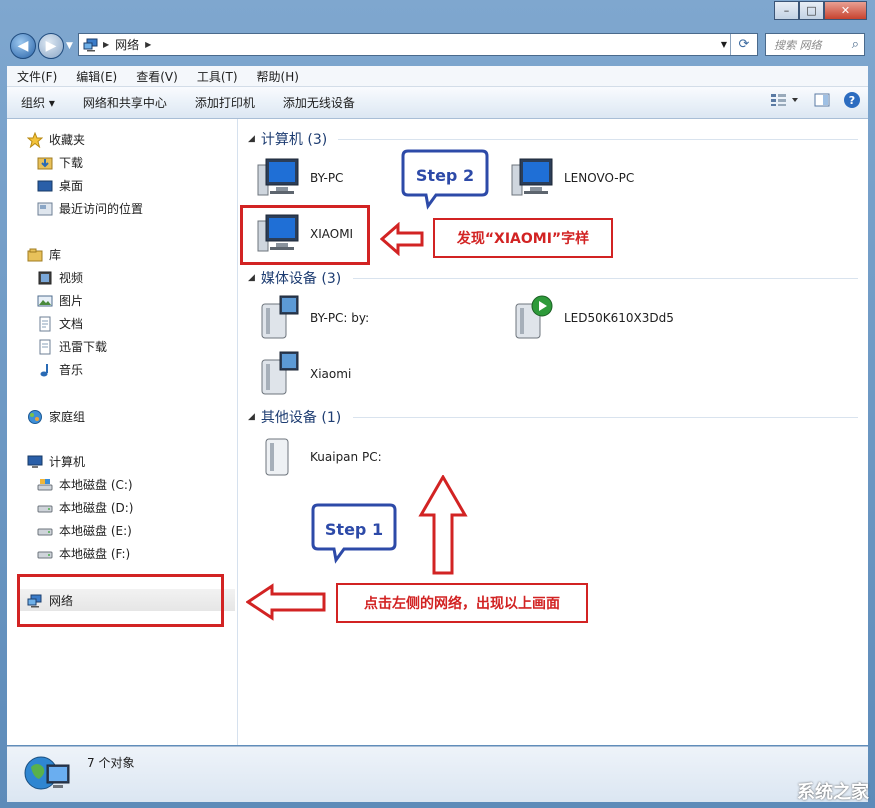  Describe the element at coordinates (95, 531) in the screenshot. I see `sidebar-label: 本地磁盘 (E:)` at that location.